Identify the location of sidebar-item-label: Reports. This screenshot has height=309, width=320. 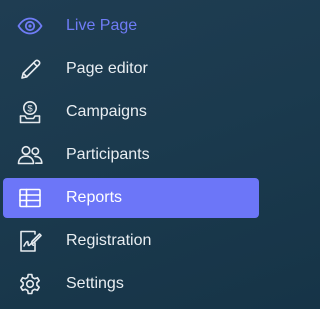
(94, 197).